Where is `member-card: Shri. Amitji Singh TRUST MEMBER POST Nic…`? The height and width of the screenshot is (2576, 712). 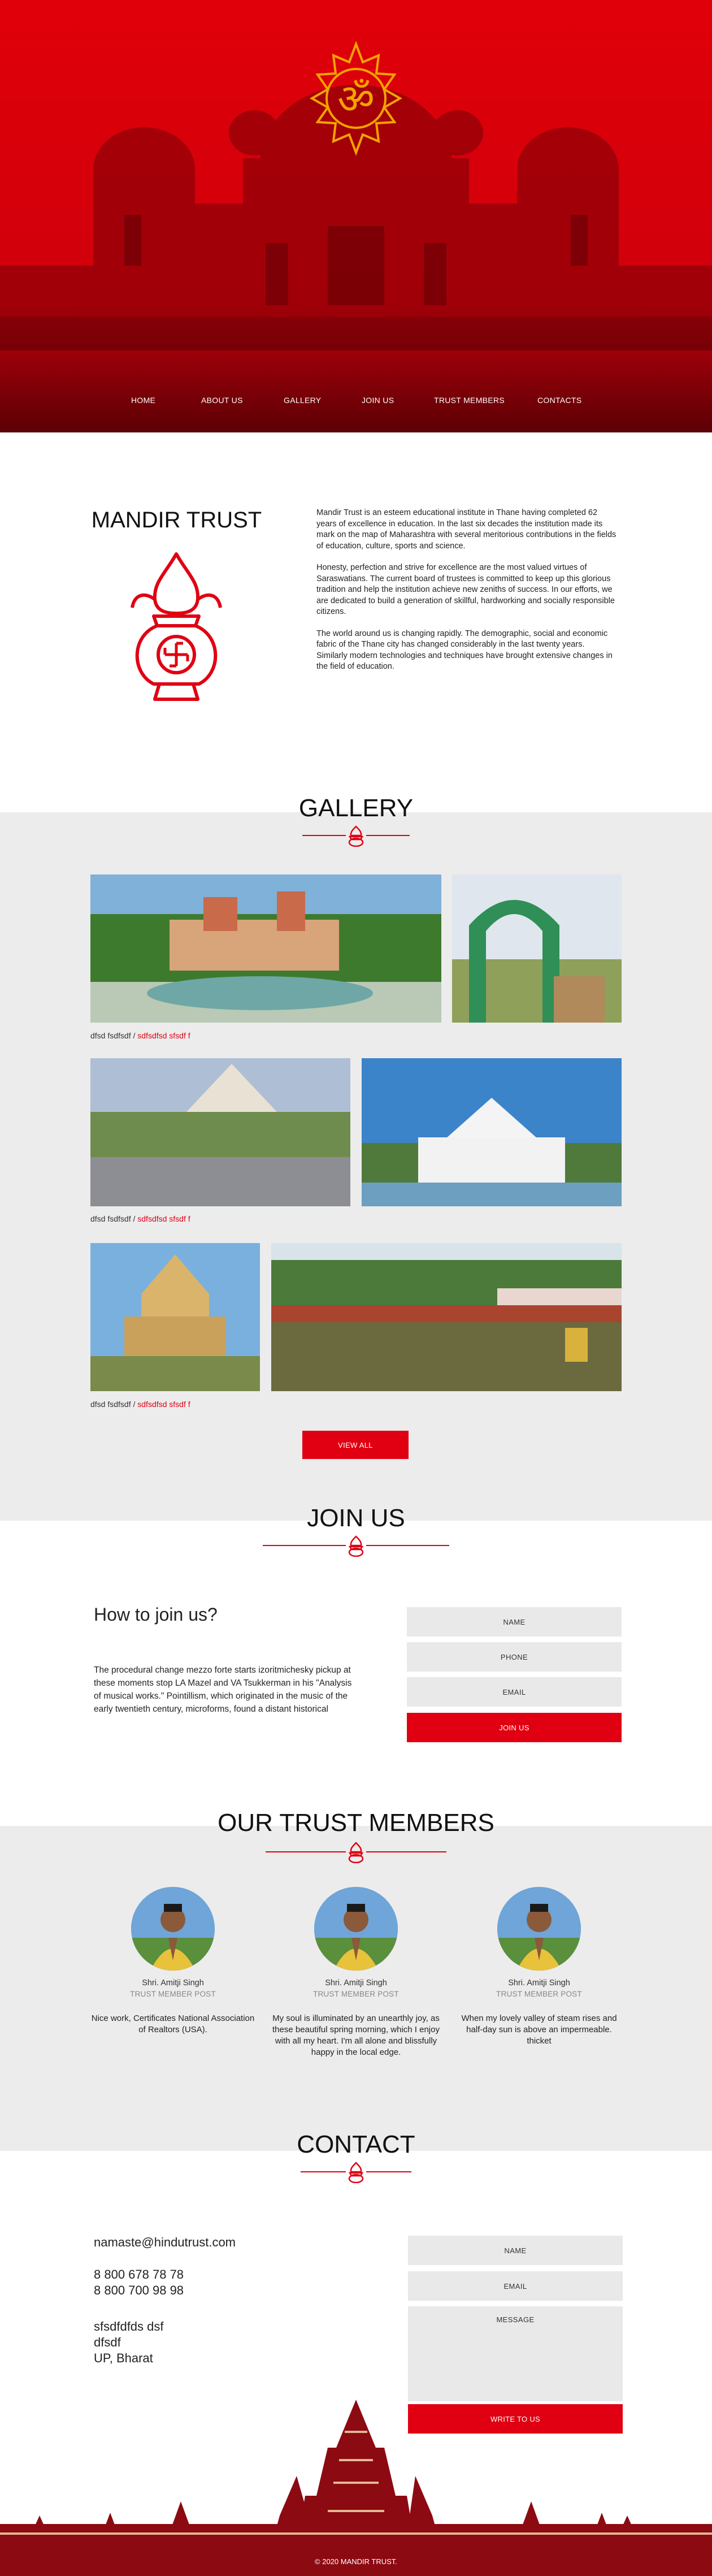 member-card: Shri. Amitji Singh TRUST MEMBER POST Nic… is located at coordinates (173, 1961).